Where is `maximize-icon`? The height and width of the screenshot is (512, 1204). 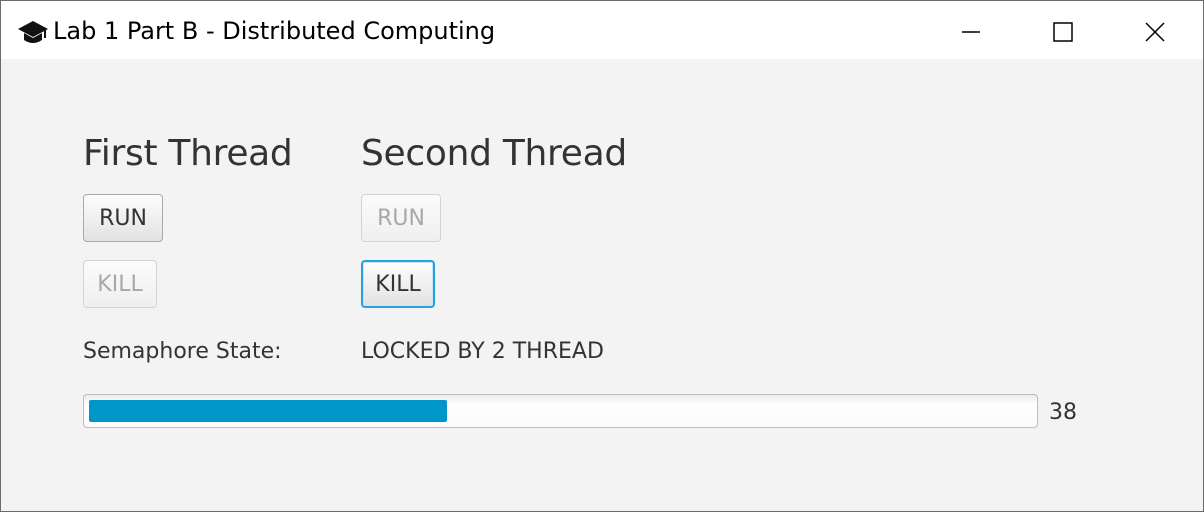 maximize-icon is located at coordinates (1063, 32).